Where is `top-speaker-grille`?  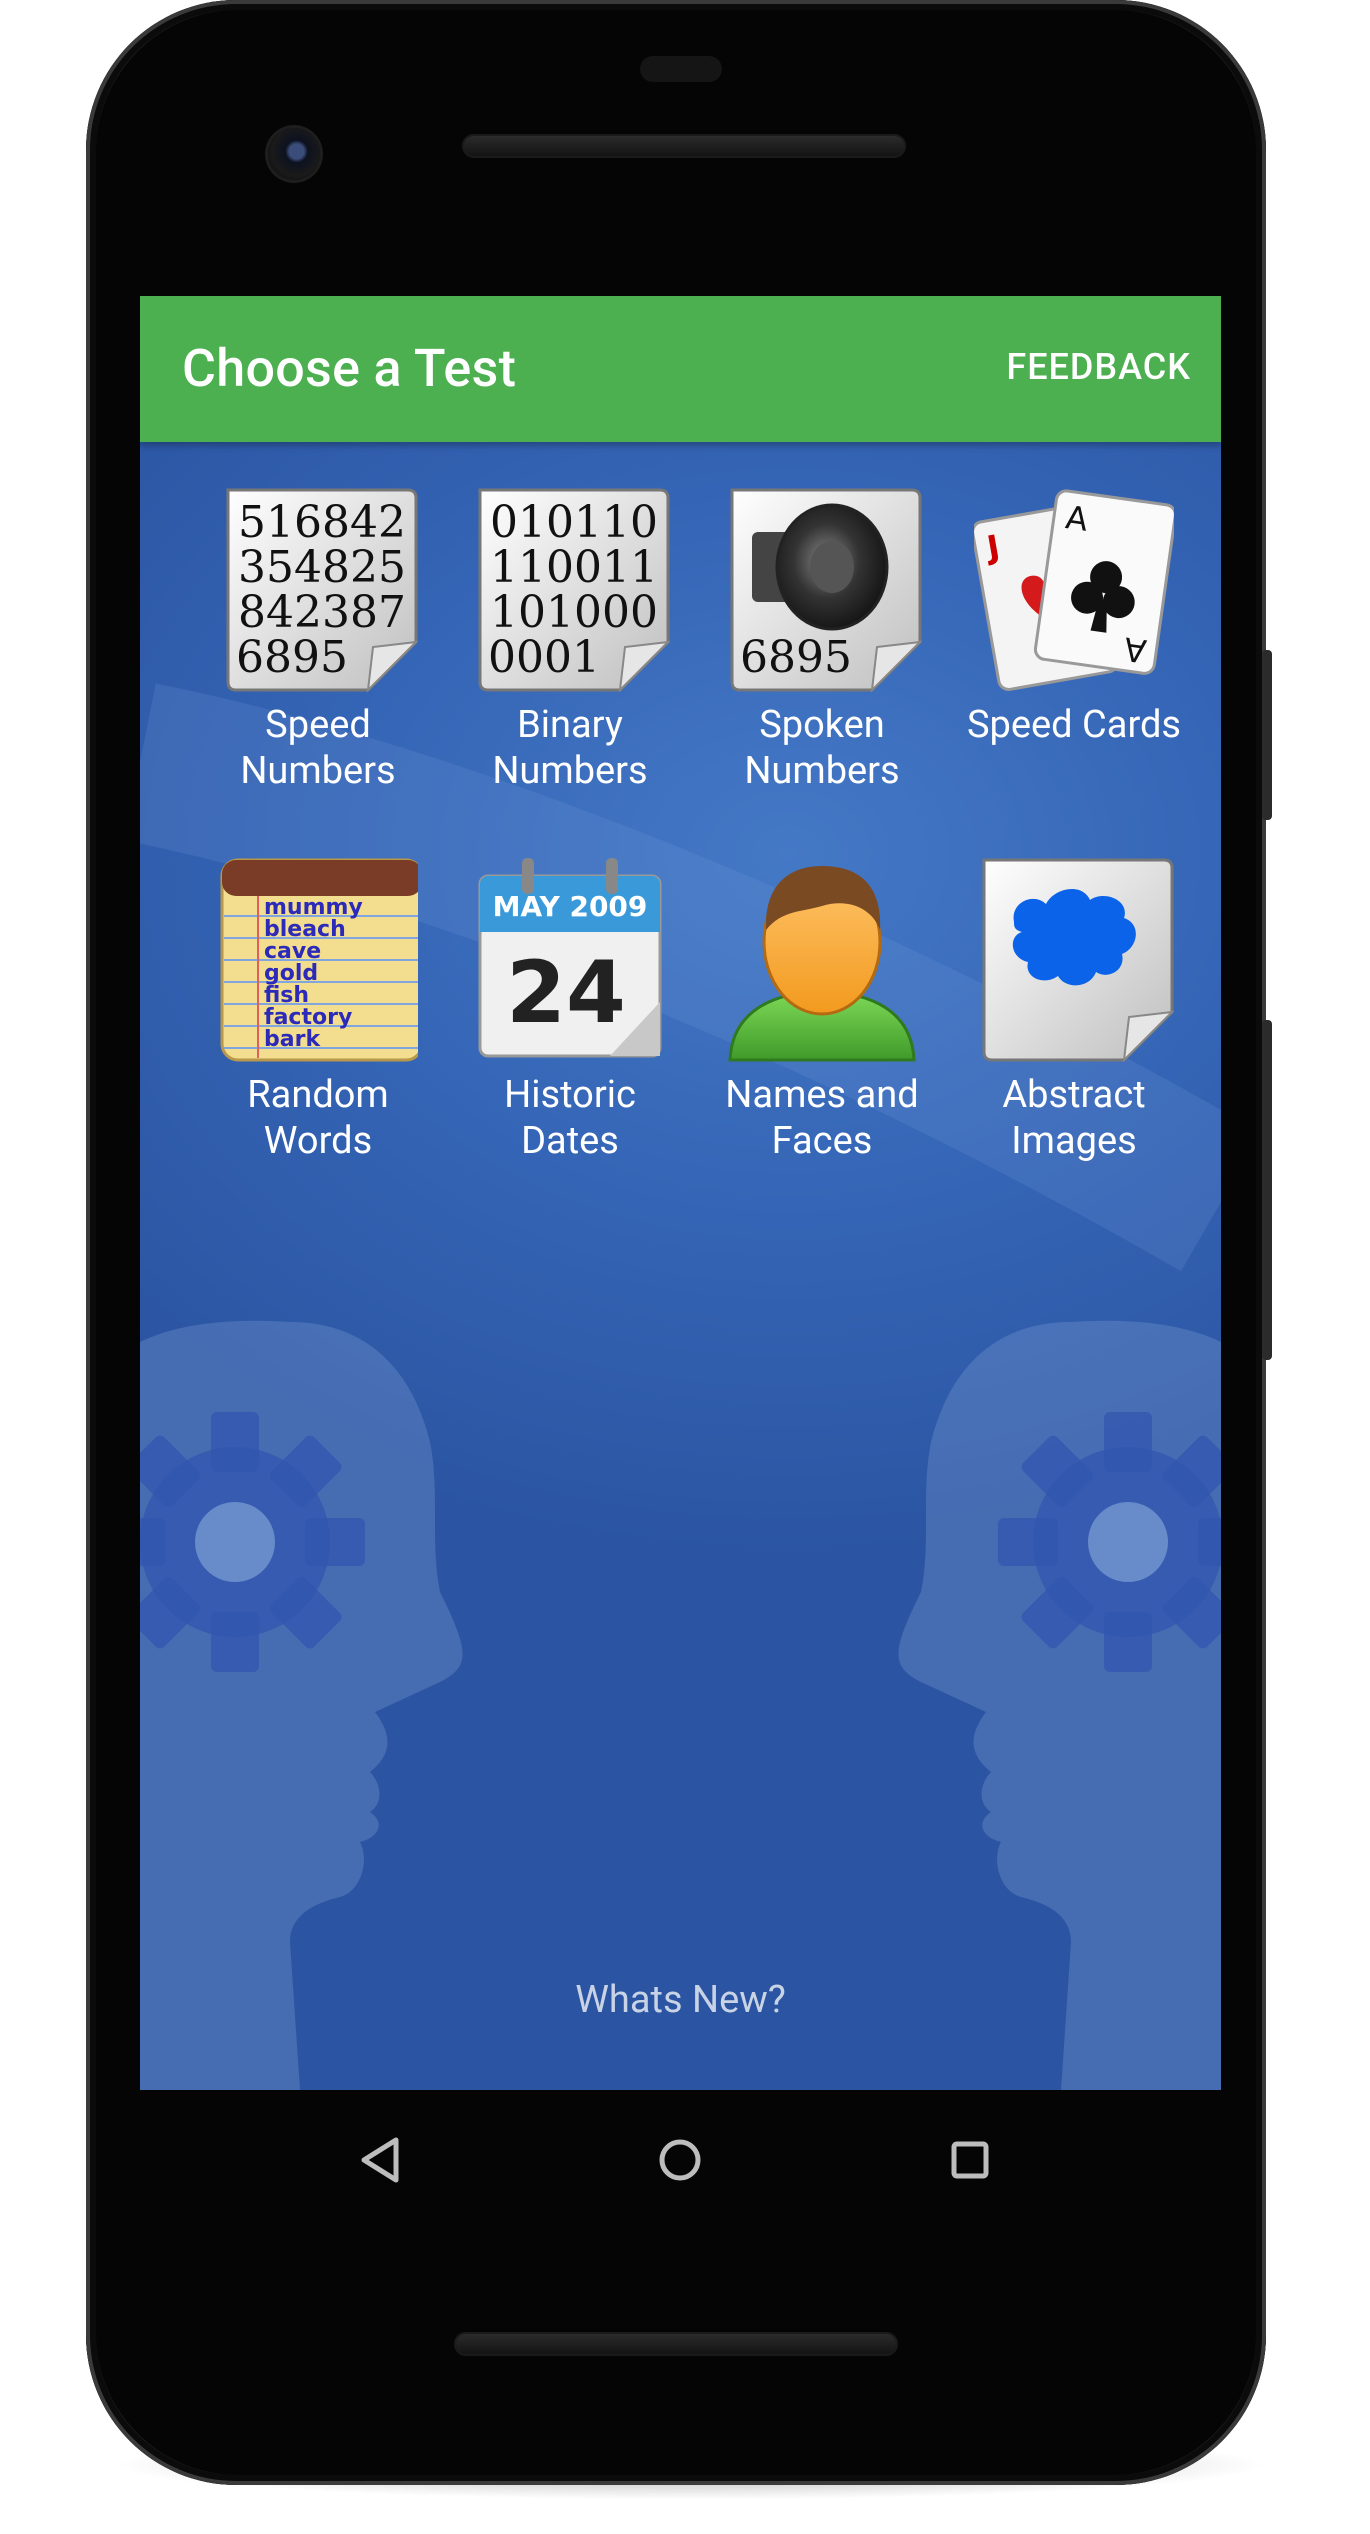 top-speaker-grille is located at coordinates (684, 146).